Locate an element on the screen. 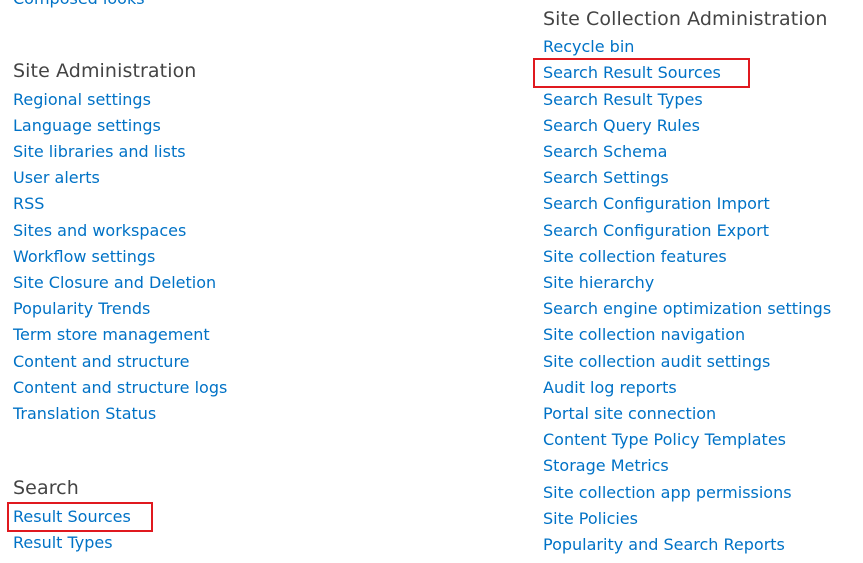 This screenshot has height=563, width=863. link-translation-status: Translation Status is located at coordinates (84, 414).